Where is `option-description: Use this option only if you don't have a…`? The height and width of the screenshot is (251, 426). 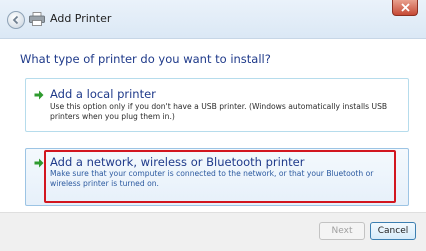
option-description: Use this option only if you don't have a… is located at coordinates (219, 111).